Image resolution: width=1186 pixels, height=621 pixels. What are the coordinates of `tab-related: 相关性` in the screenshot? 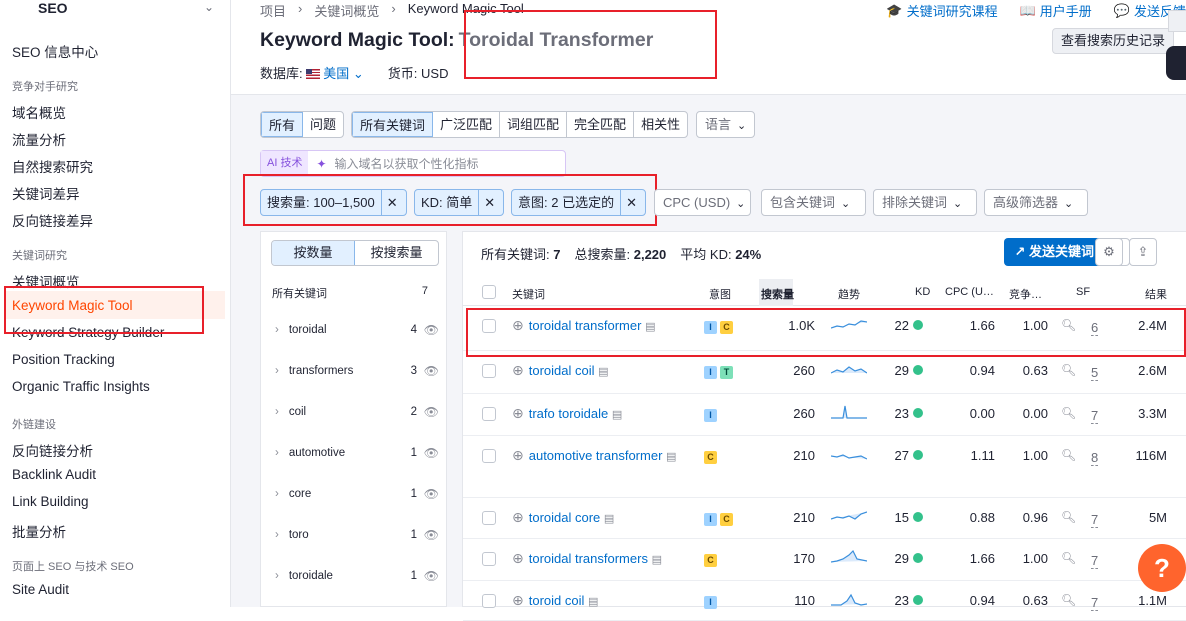 It's located at (660, 124).